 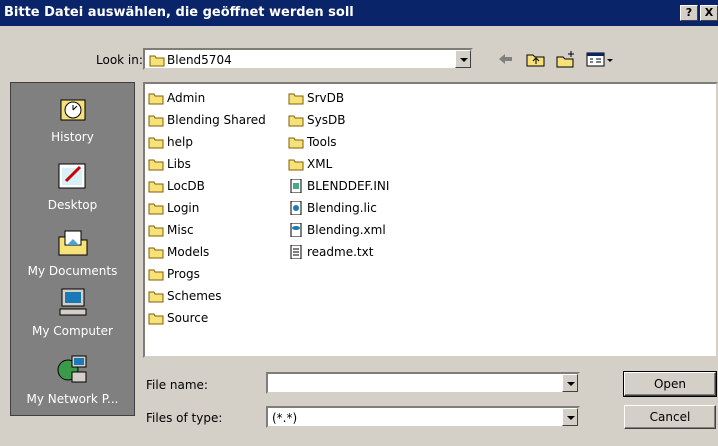 I want to click on look-in-label: Look in:, so click(x=119, y=60).